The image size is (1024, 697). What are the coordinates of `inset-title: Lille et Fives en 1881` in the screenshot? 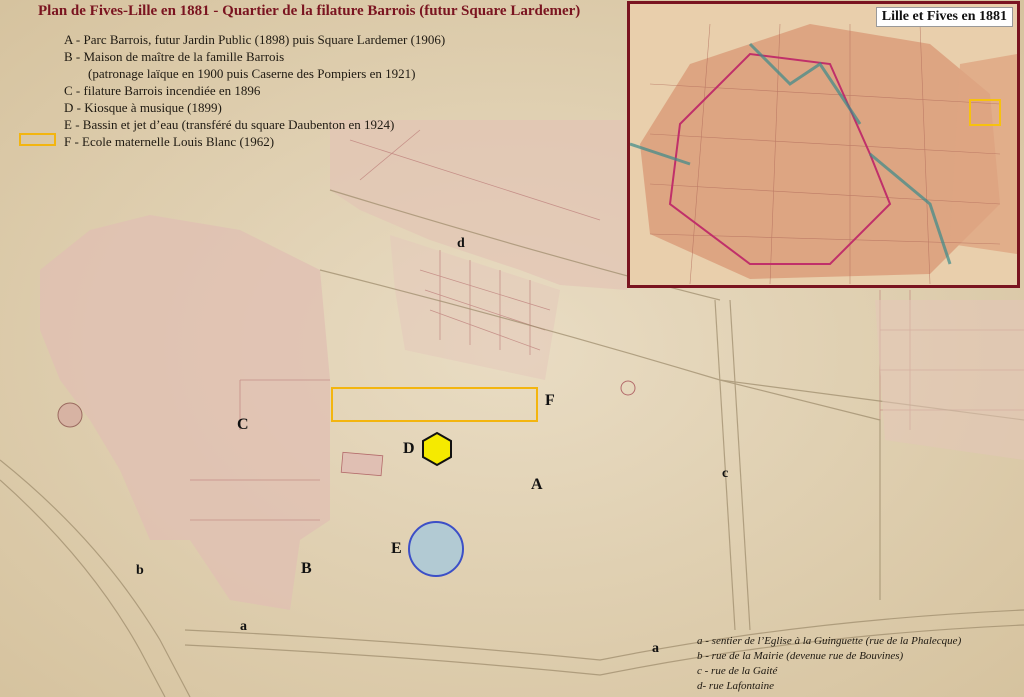 It's located at (944, 17).